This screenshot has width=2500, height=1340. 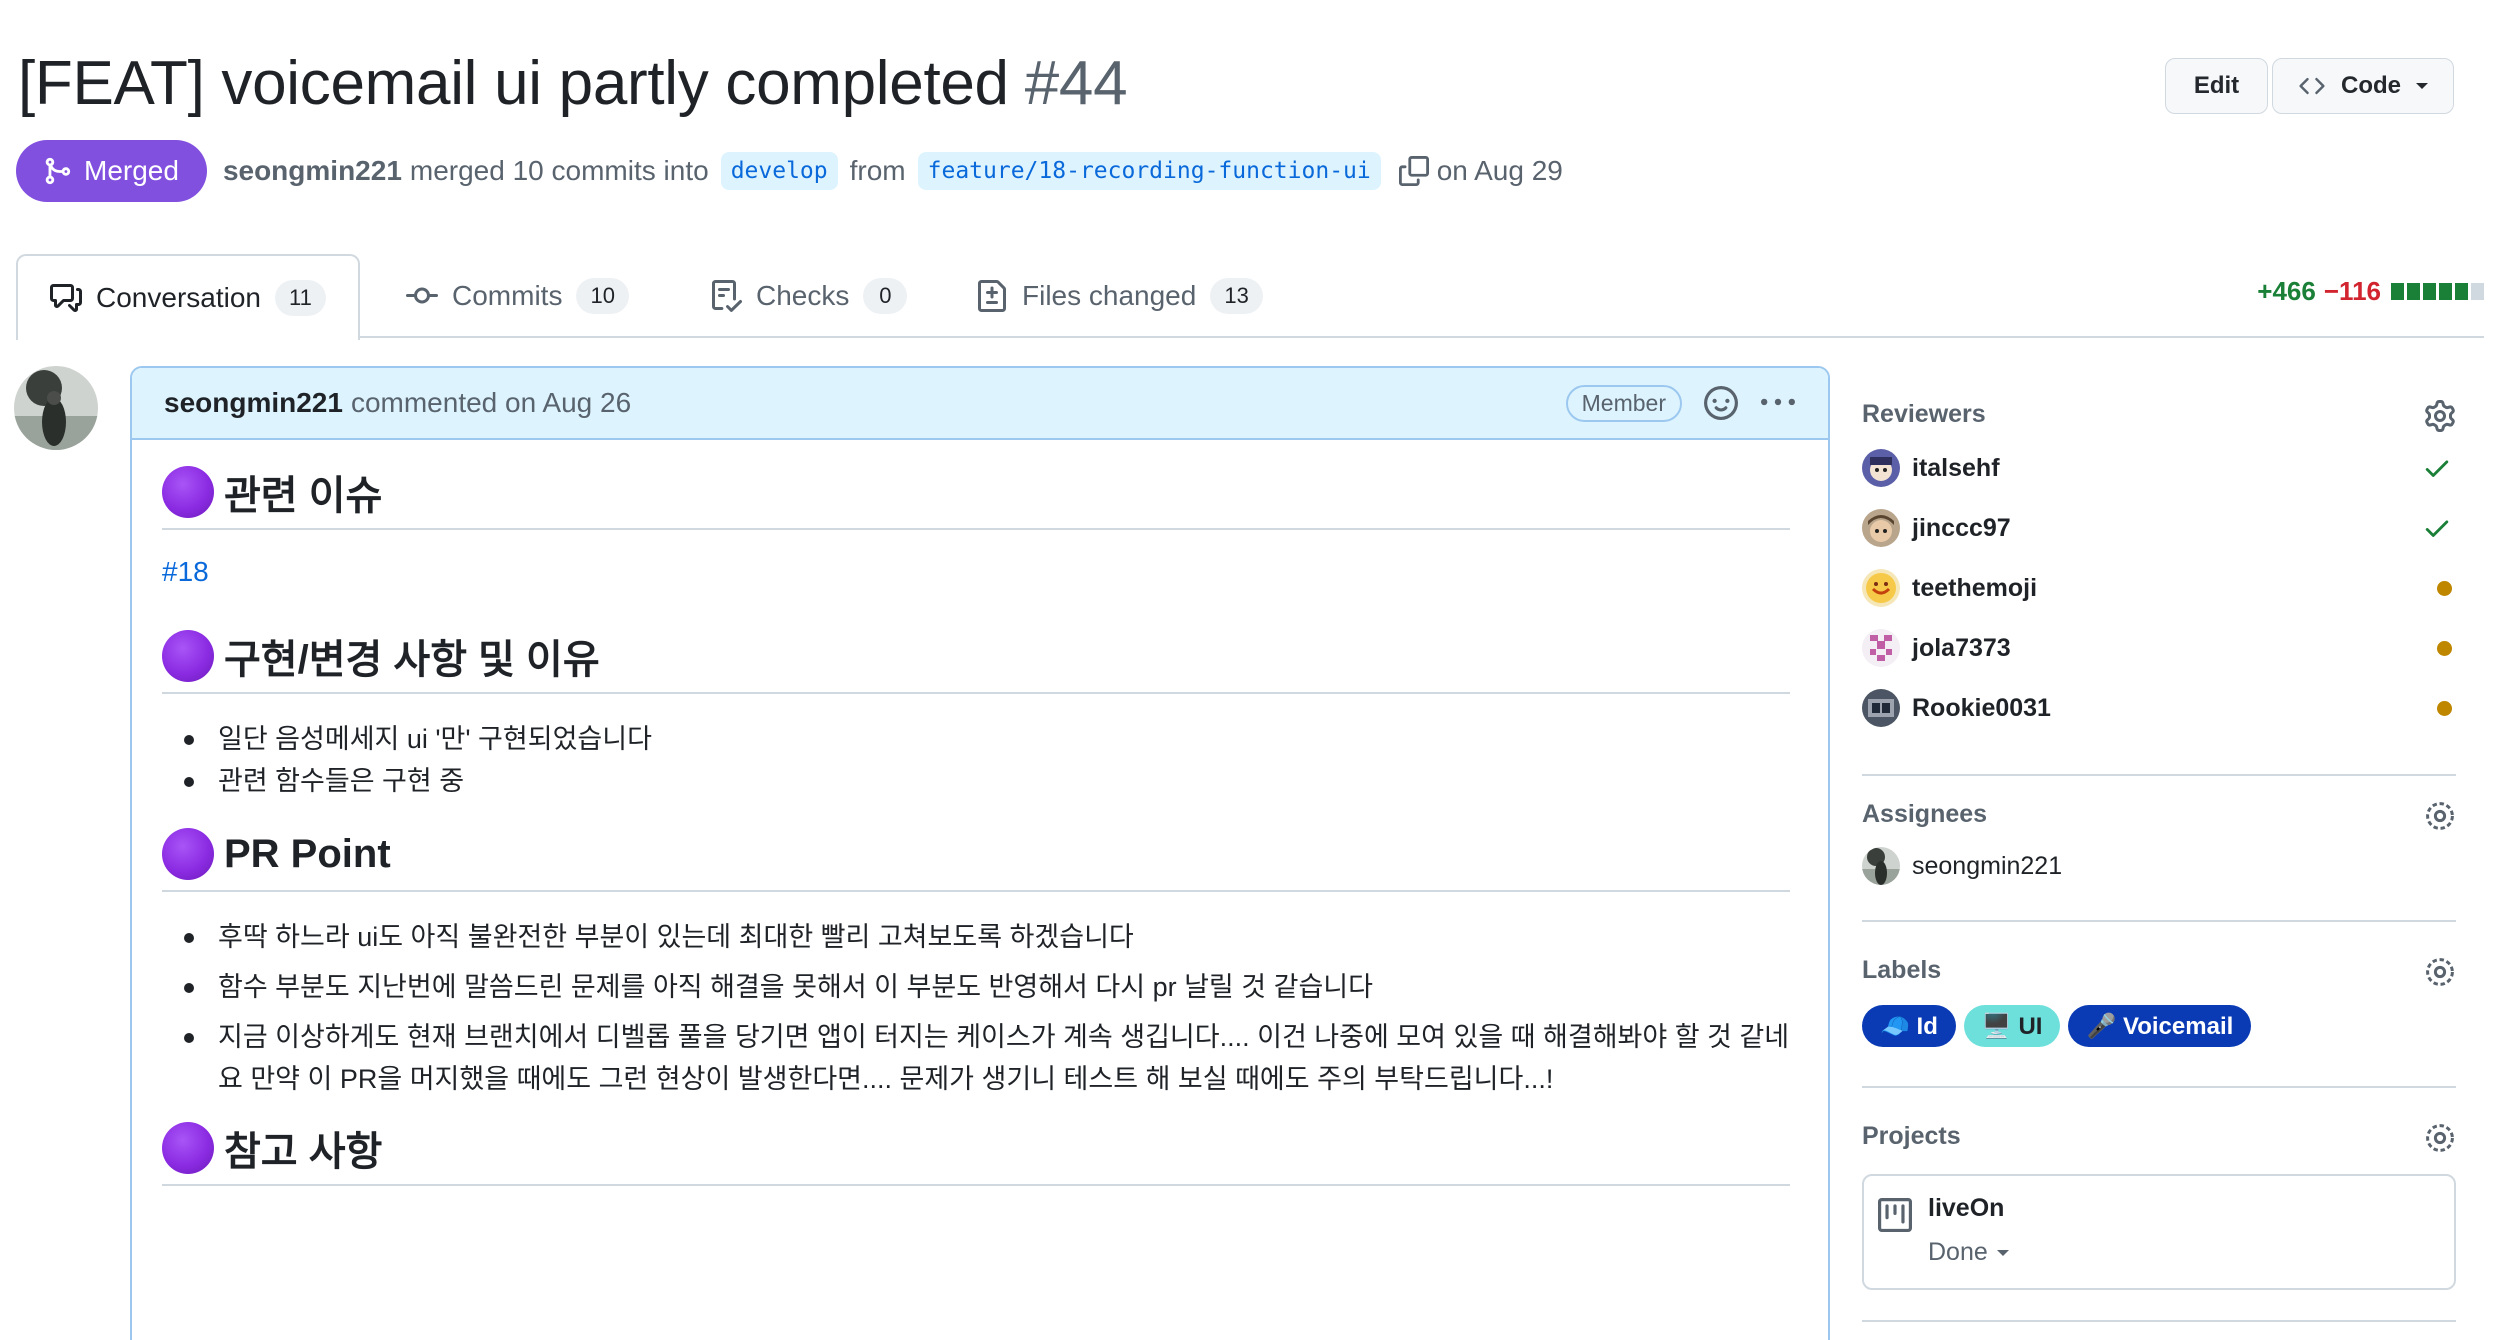 What do you see at coordinates (491, 403) in the screenshot?
I see `comment-meta: commented on Aug 26` at bounding box center [491, 403].